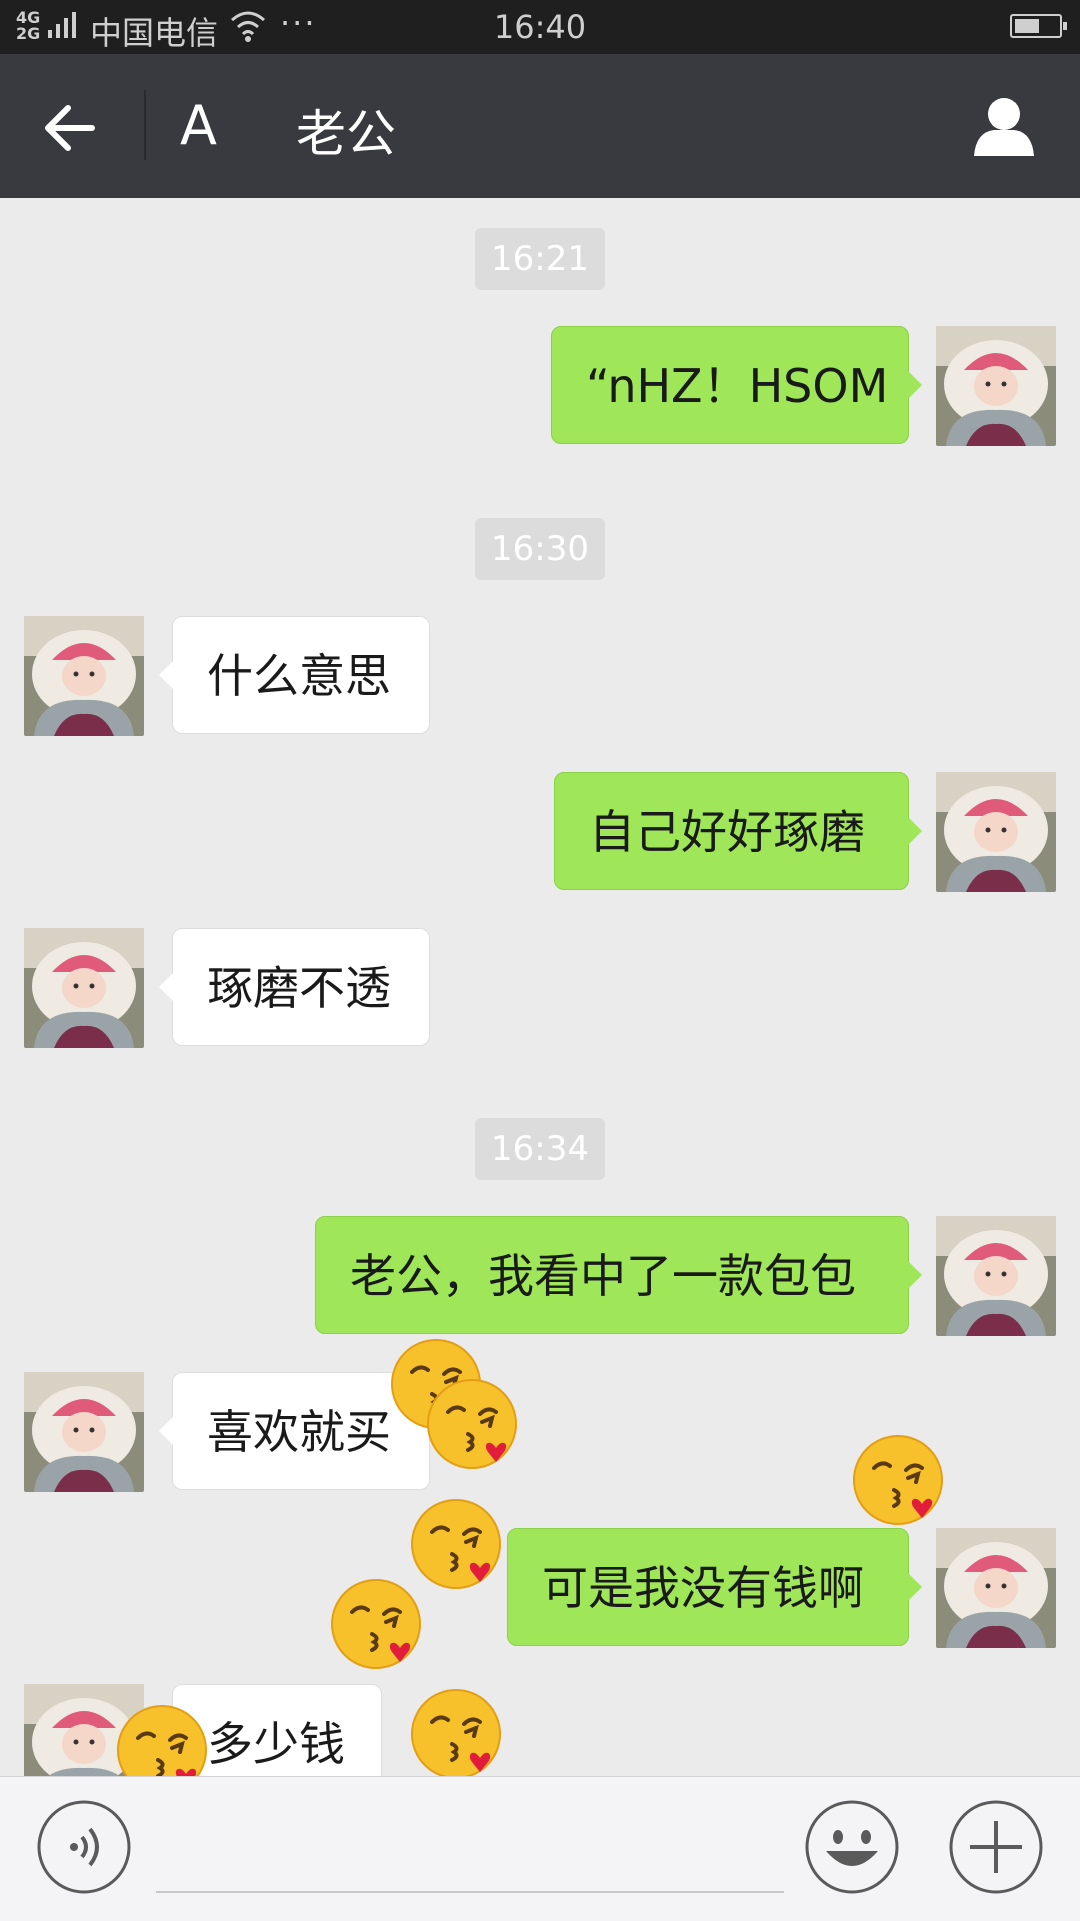 This screenshot has width=1080, height=1921. Describe the element at coordinates (294, 987) in the screenshot. I see `received-message-bubble: 琢磨不透` at that location.